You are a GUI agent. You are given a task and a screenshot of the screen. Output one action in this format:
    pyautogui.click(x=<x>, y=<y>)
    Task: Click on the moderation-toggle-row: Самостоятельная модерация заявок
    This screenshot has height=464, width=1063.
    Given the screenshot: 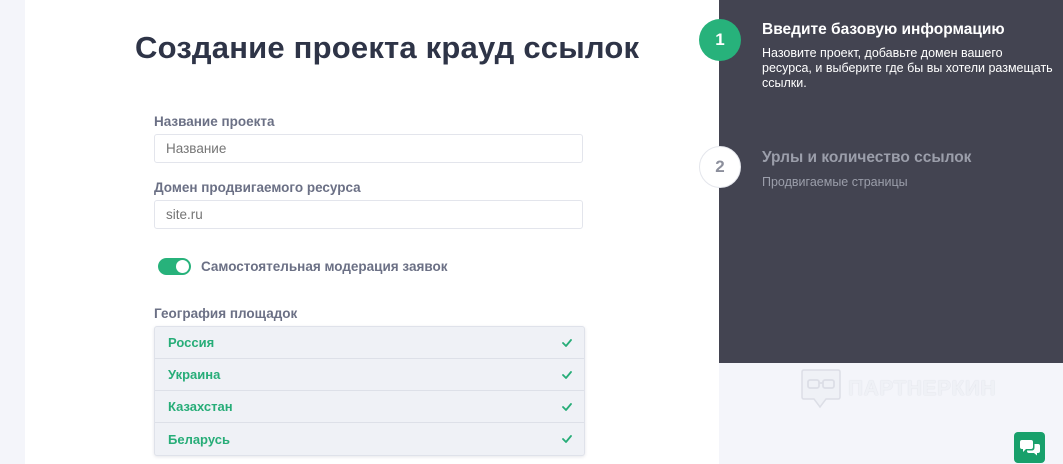 What is the action you would take?
    pyautogui.click(x=302, y=266)
    